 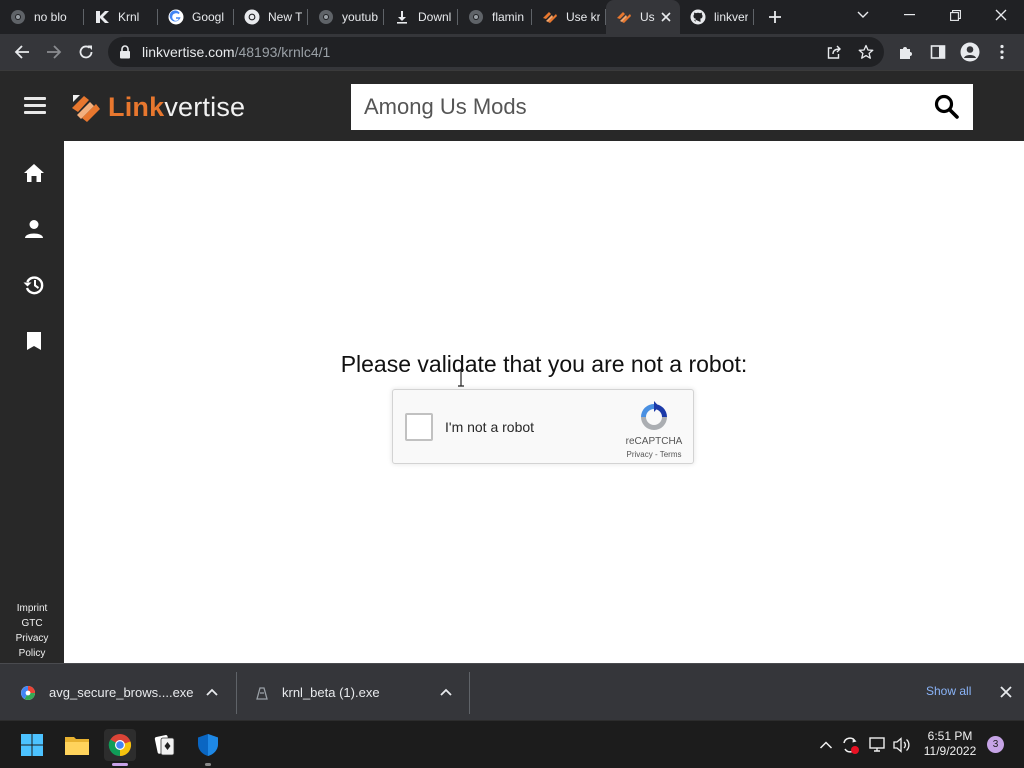 What do you see at coordinates (120, 764) in the screenshot?
I see `running-indicator` at bounding box center [120, 764].